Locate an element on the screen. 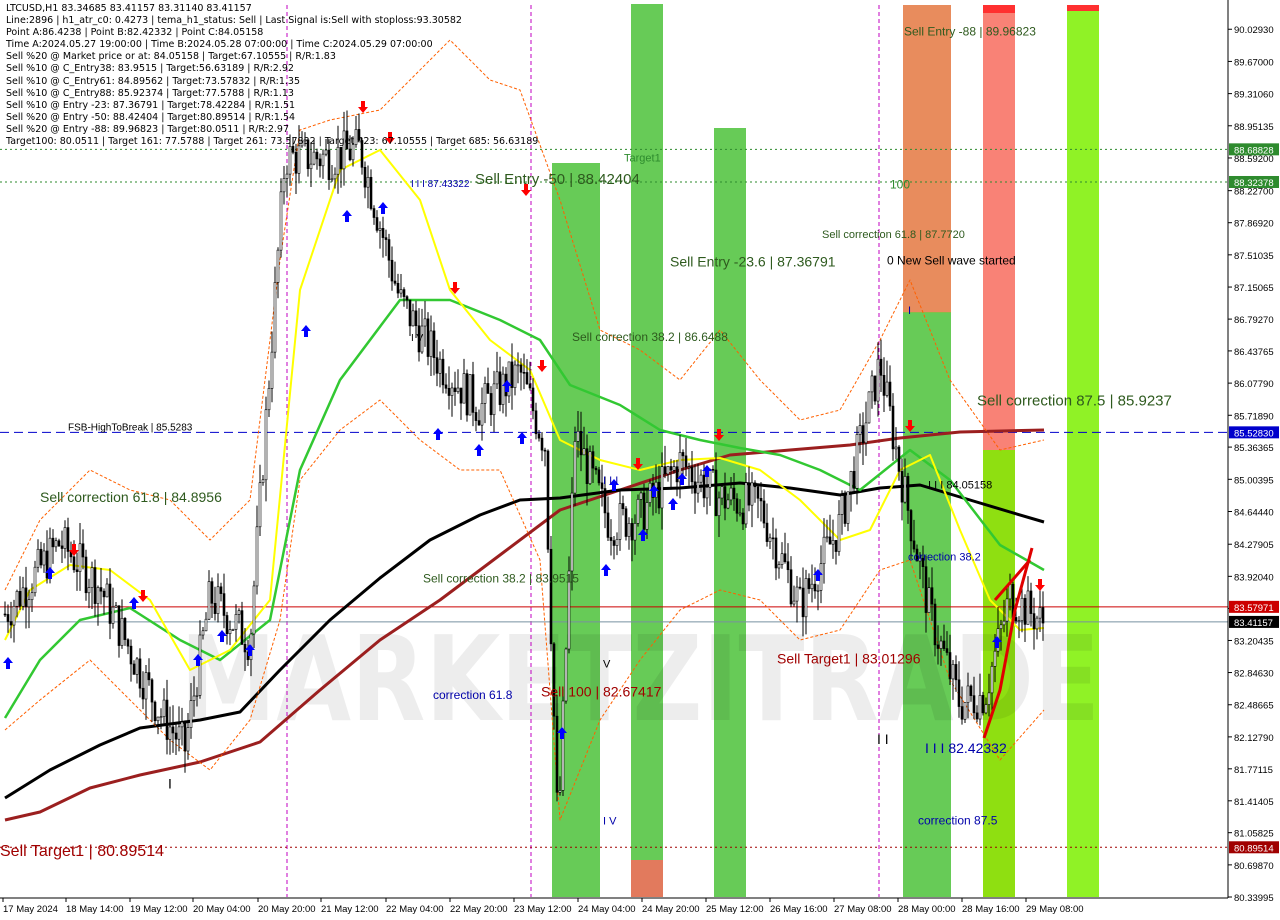  signal-zone is located at coordinates (647, 878).